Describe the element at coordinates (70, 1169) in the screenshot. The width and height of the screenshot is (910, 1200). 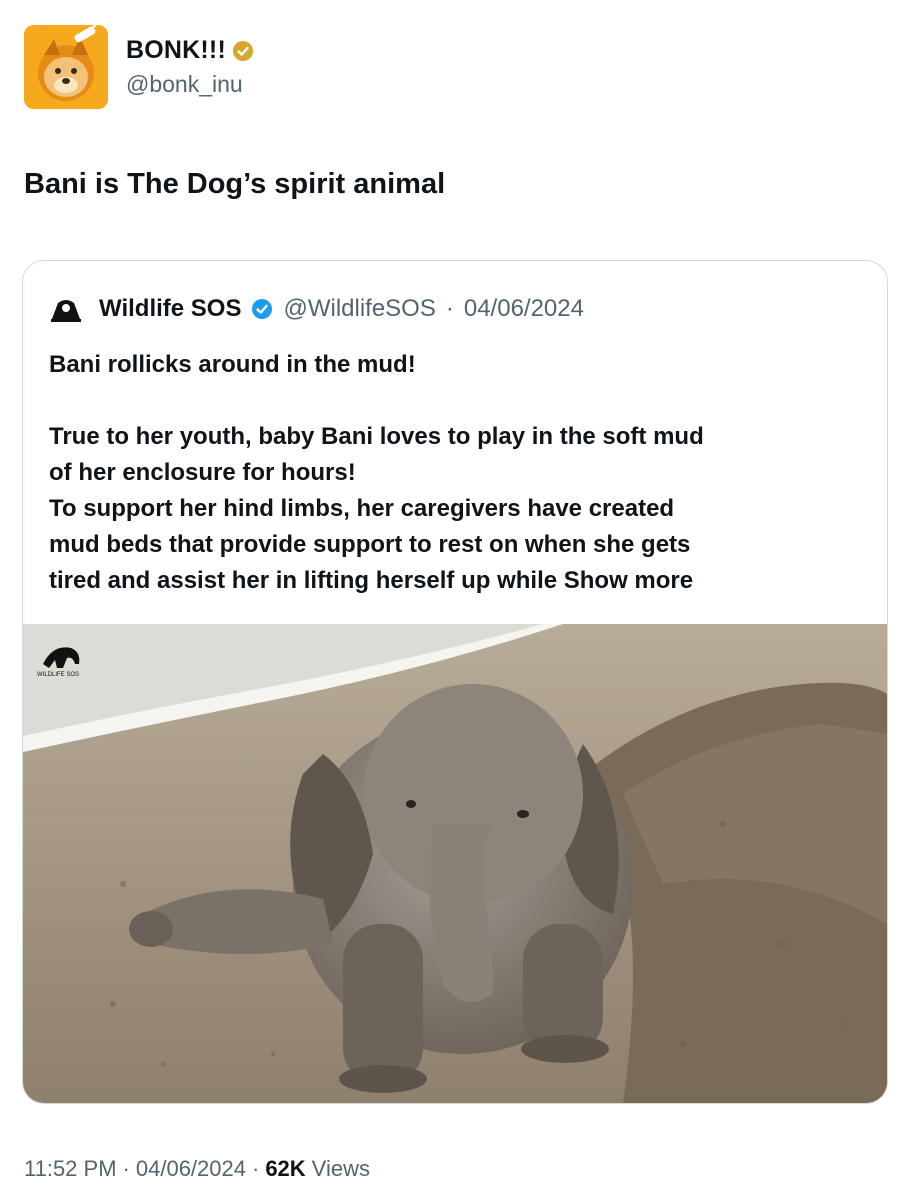
I see `post-time: 11:52 PM` at that location.